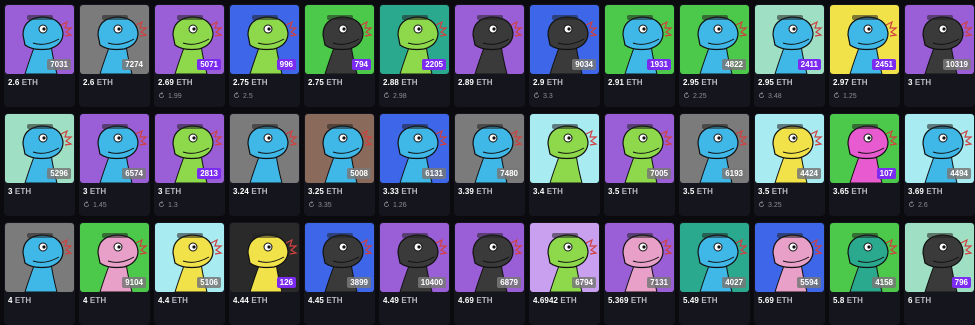 This screenshot has width=975, height=325. I want to click on nft-image: 5594, so click(789, 257).